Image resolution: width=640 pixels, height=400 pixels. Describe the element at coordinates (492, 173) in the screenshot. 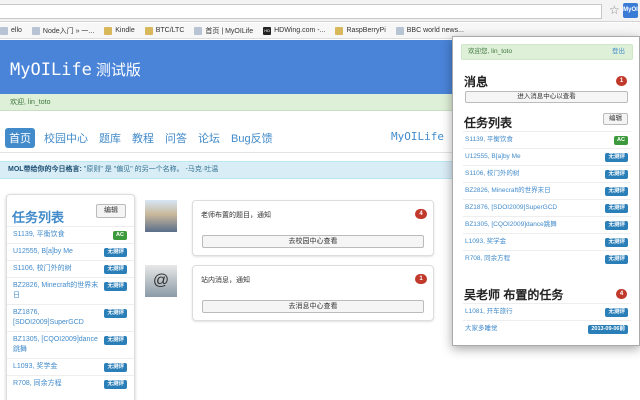

I see `task-title: S1106, 校门外的树` at that location.